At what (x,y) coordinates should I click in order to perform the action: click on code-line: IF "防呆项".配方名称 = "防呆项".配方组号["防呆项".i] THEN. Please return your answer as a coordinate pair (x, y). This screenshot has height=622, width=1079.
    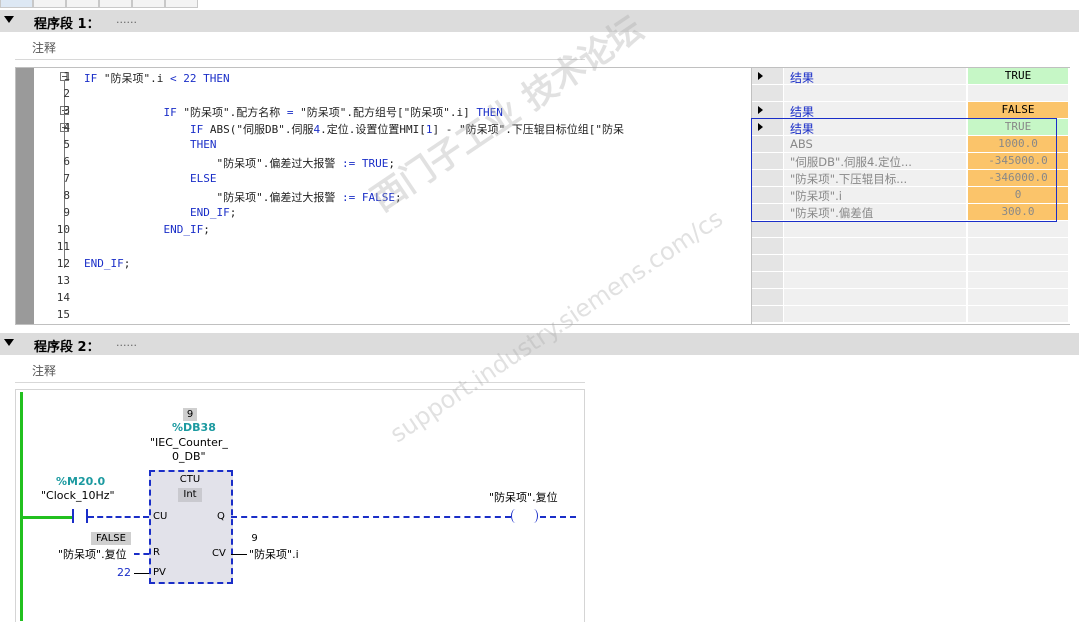
    Looking at the image, I should click on (293, 112).